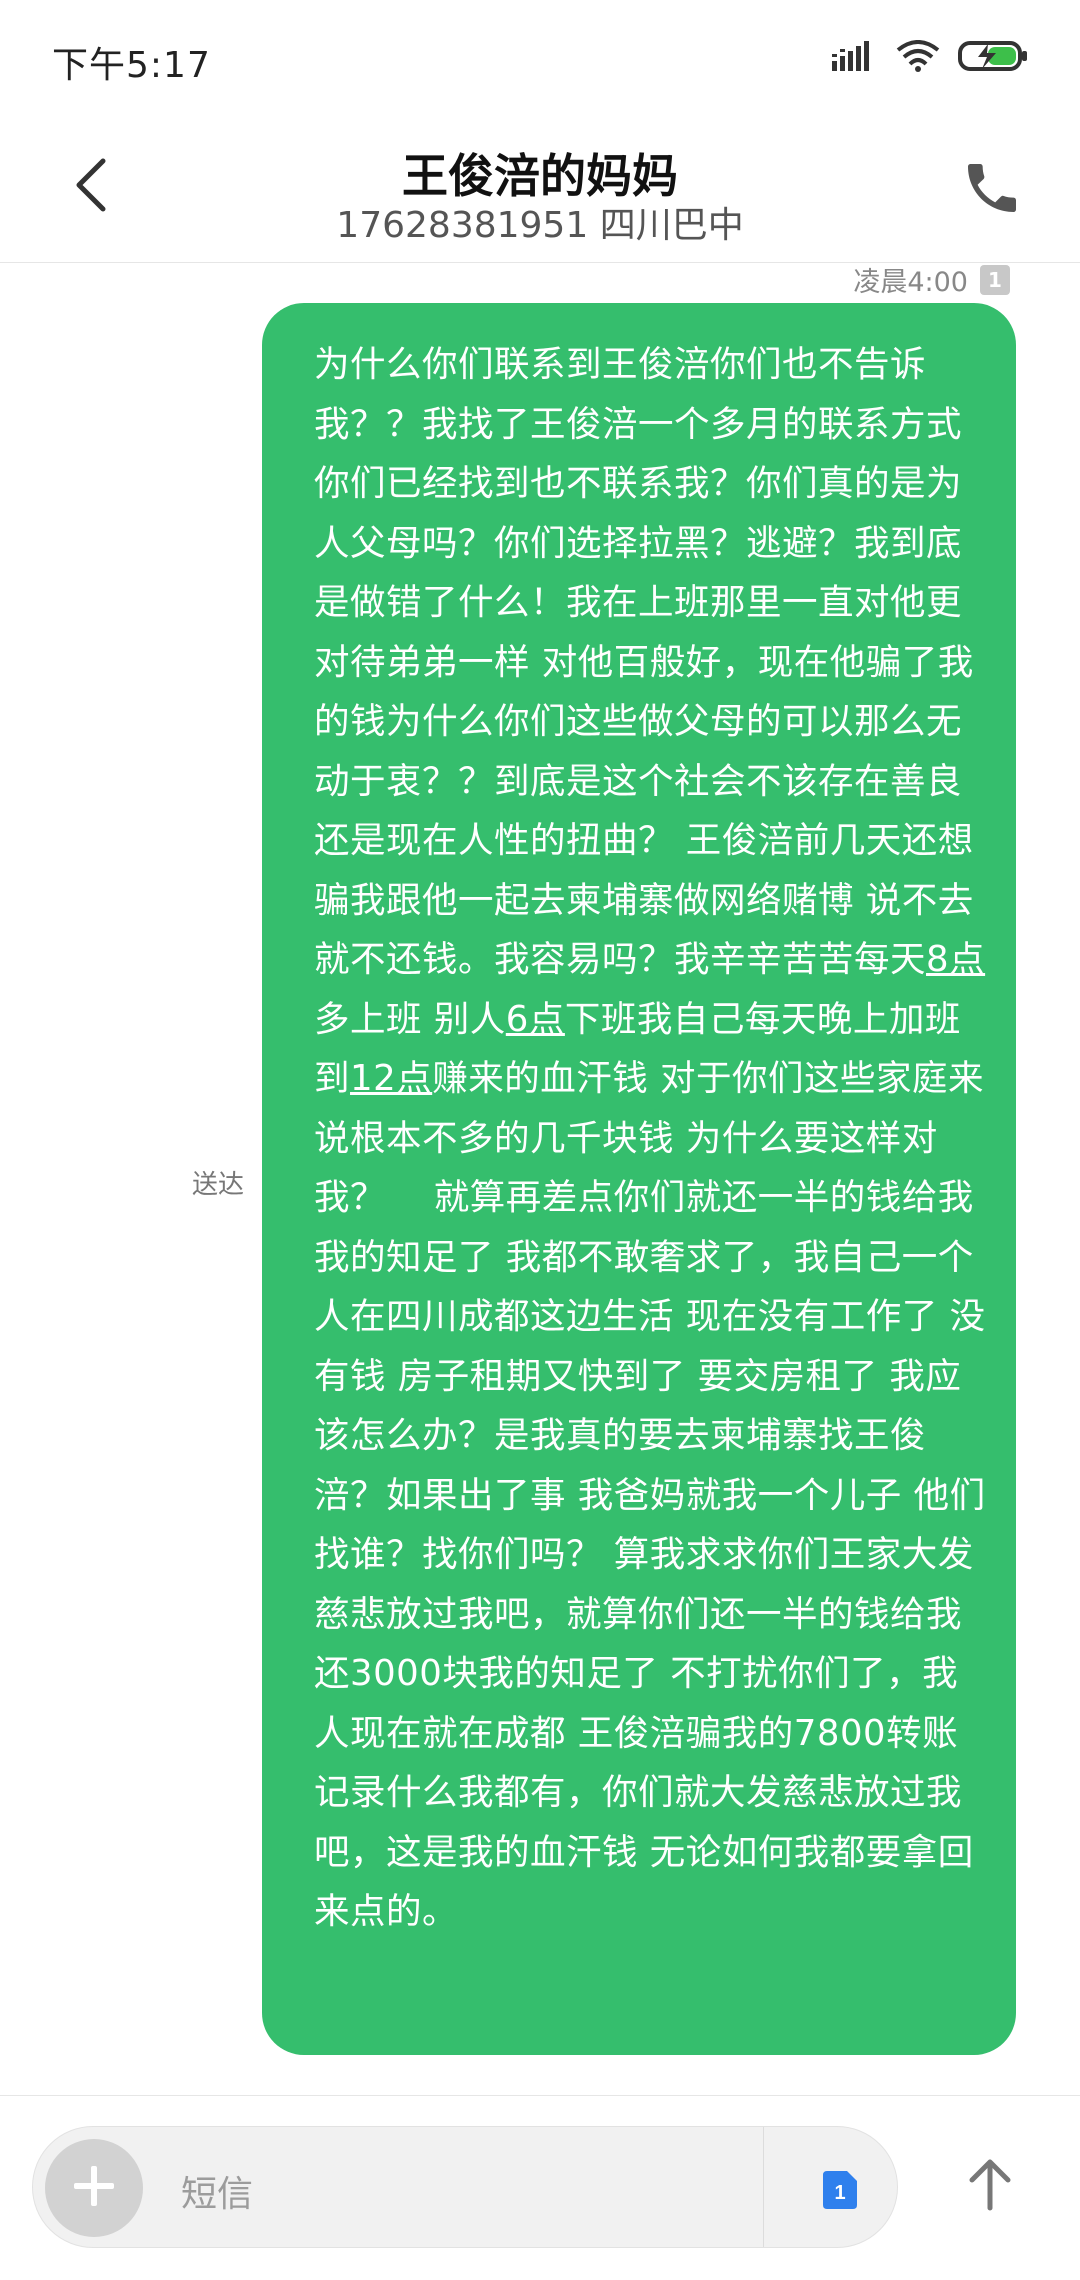  I want to click on phone-icon, so click(992, 194).